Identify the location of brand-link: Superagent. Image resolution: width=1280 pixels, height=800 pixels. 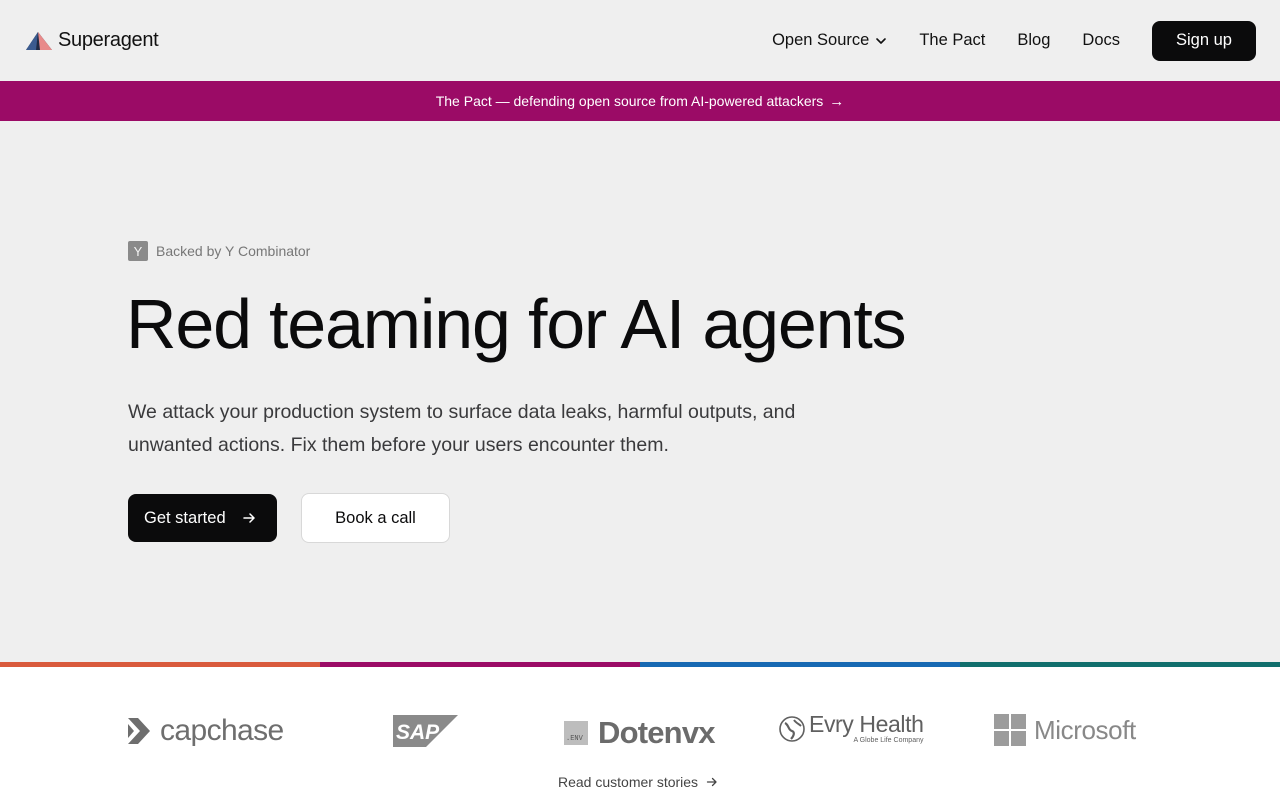
(91, 40).